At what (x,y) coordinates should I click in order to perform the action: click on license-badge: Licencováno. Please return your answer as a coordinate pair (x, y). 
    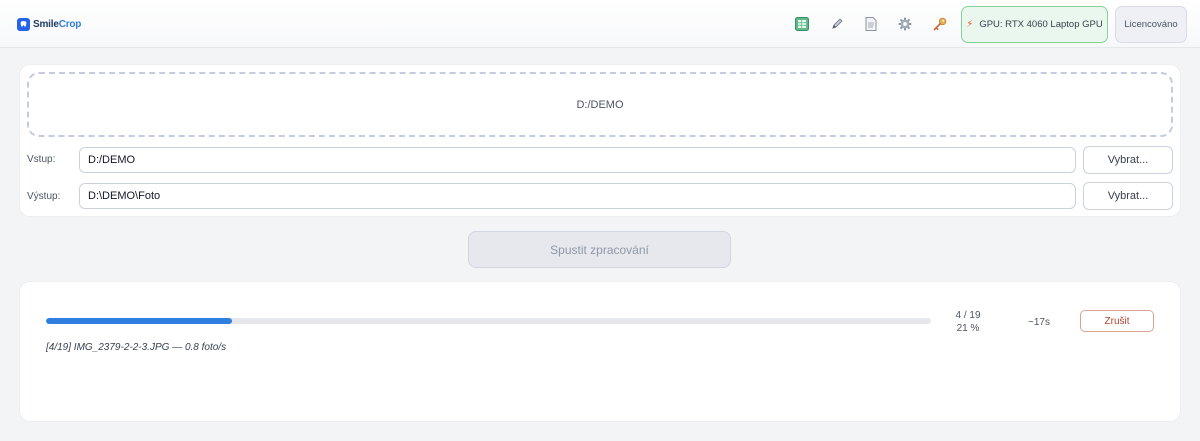
    Looking at the image, I should click on (1151, 24).